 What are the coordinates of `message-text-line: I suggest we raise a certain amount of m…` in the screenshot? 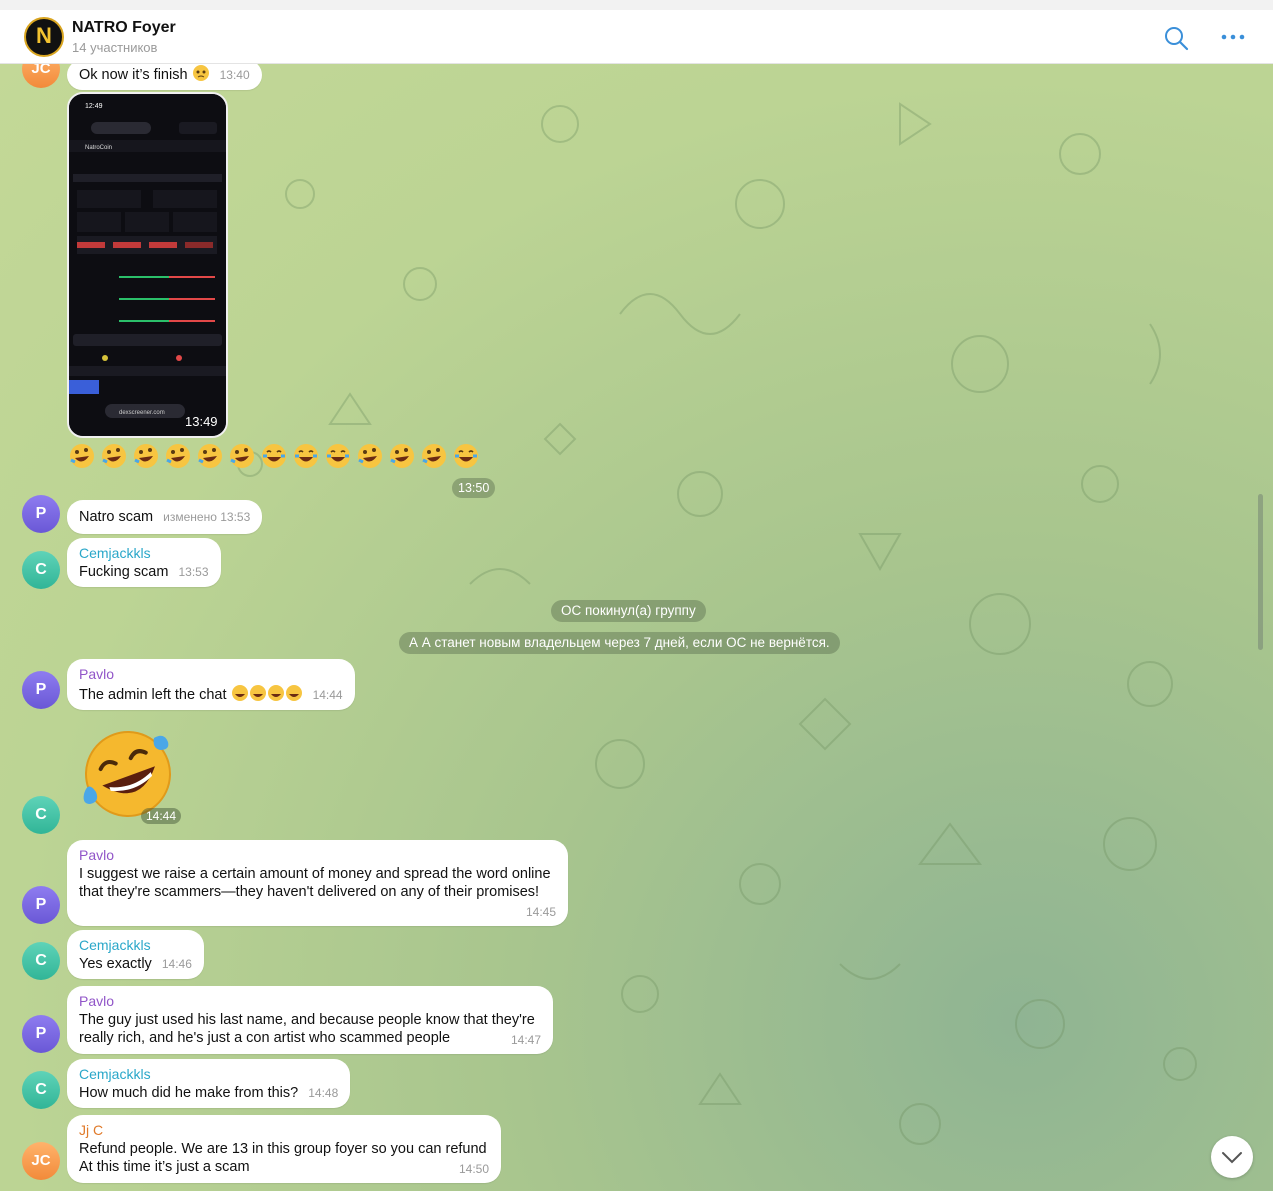 It's located at (315, 874).